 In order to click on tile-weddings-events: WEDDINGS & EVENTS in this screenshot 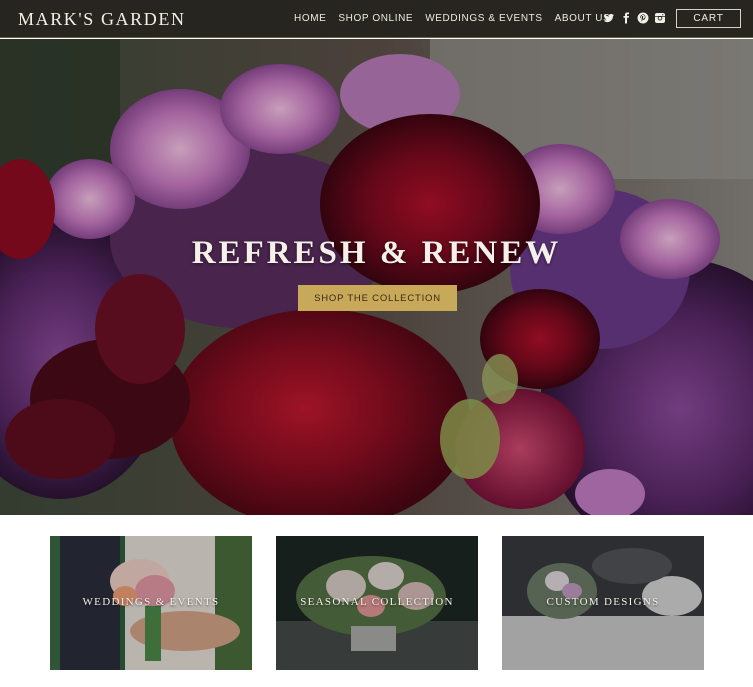, I will do `click(151, 603)`.